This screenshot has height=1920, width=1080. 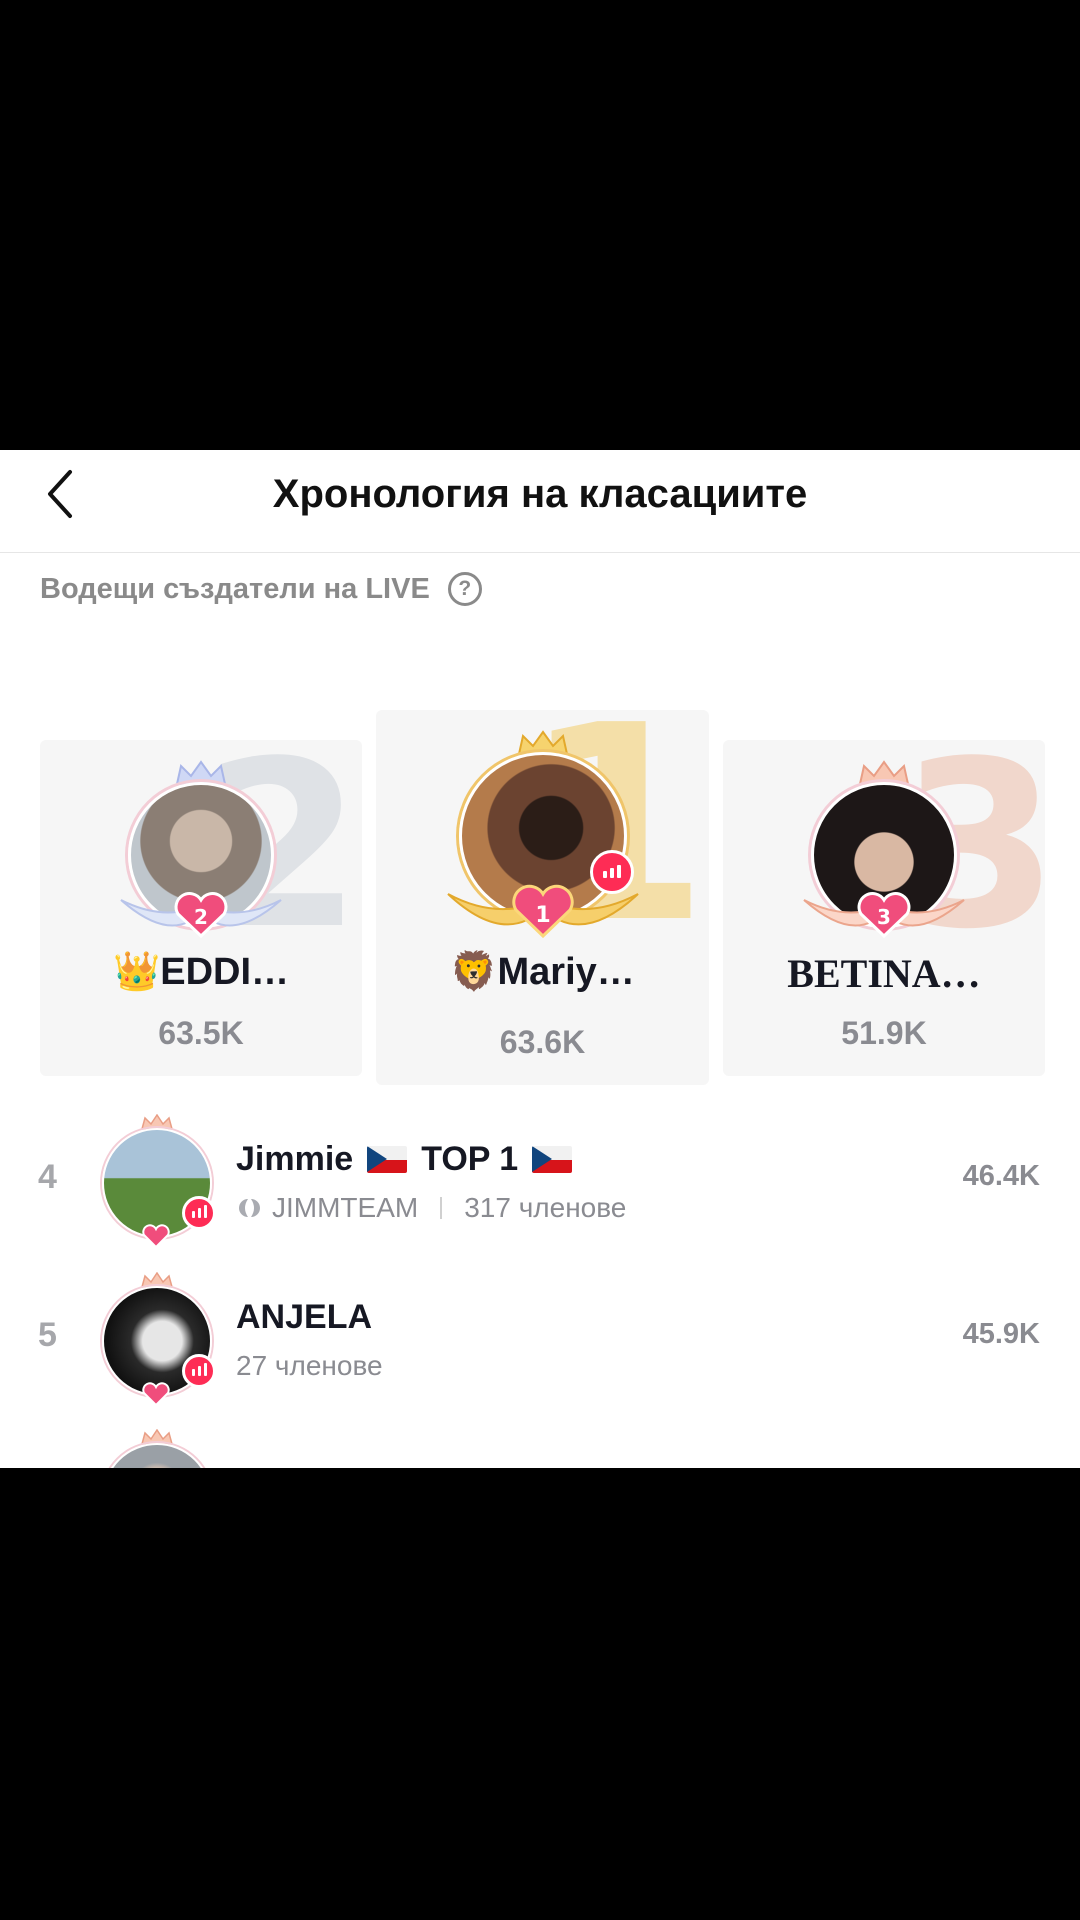 I want to click on list-rank: 5, so click(x=47, y=1335).